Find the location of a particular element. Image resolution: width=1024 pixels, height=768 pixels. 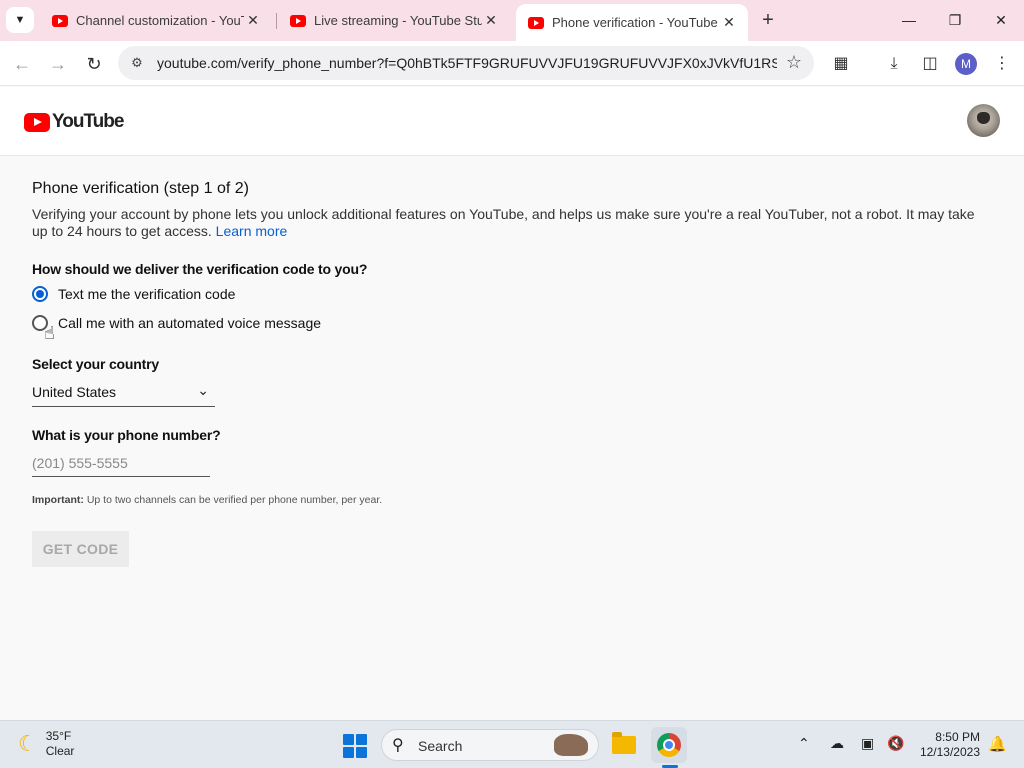

restore-icon: ❐ is located at coordinates (955, 20).